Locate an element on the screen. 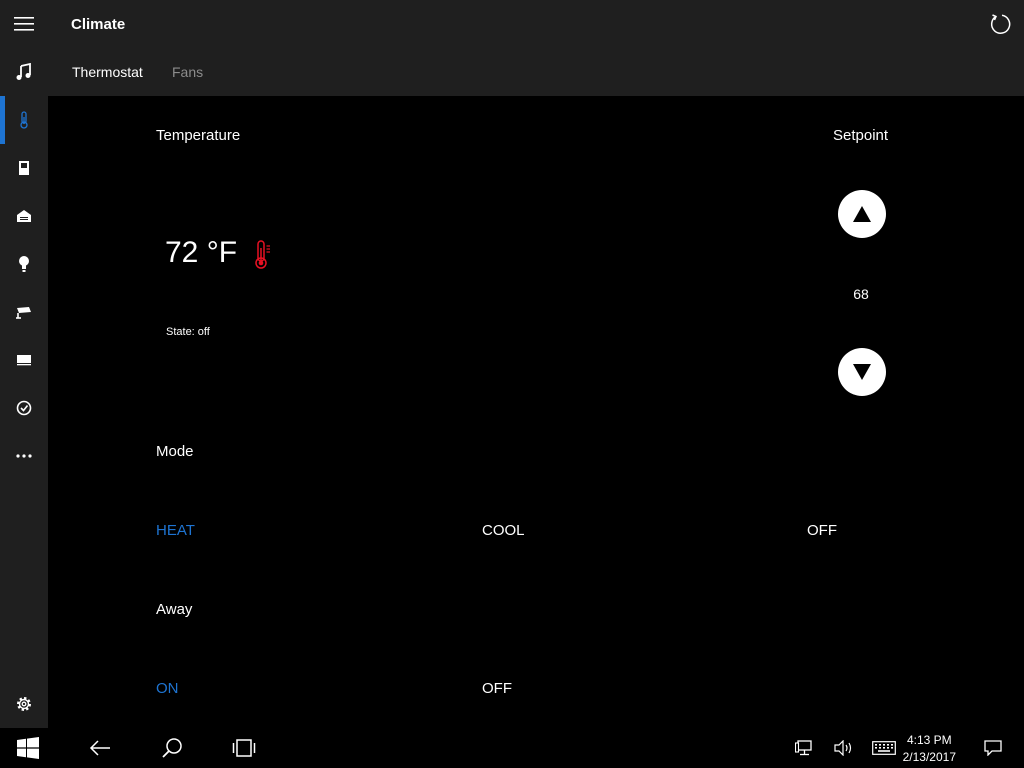  settings-button is located at coordinates (24, 704).